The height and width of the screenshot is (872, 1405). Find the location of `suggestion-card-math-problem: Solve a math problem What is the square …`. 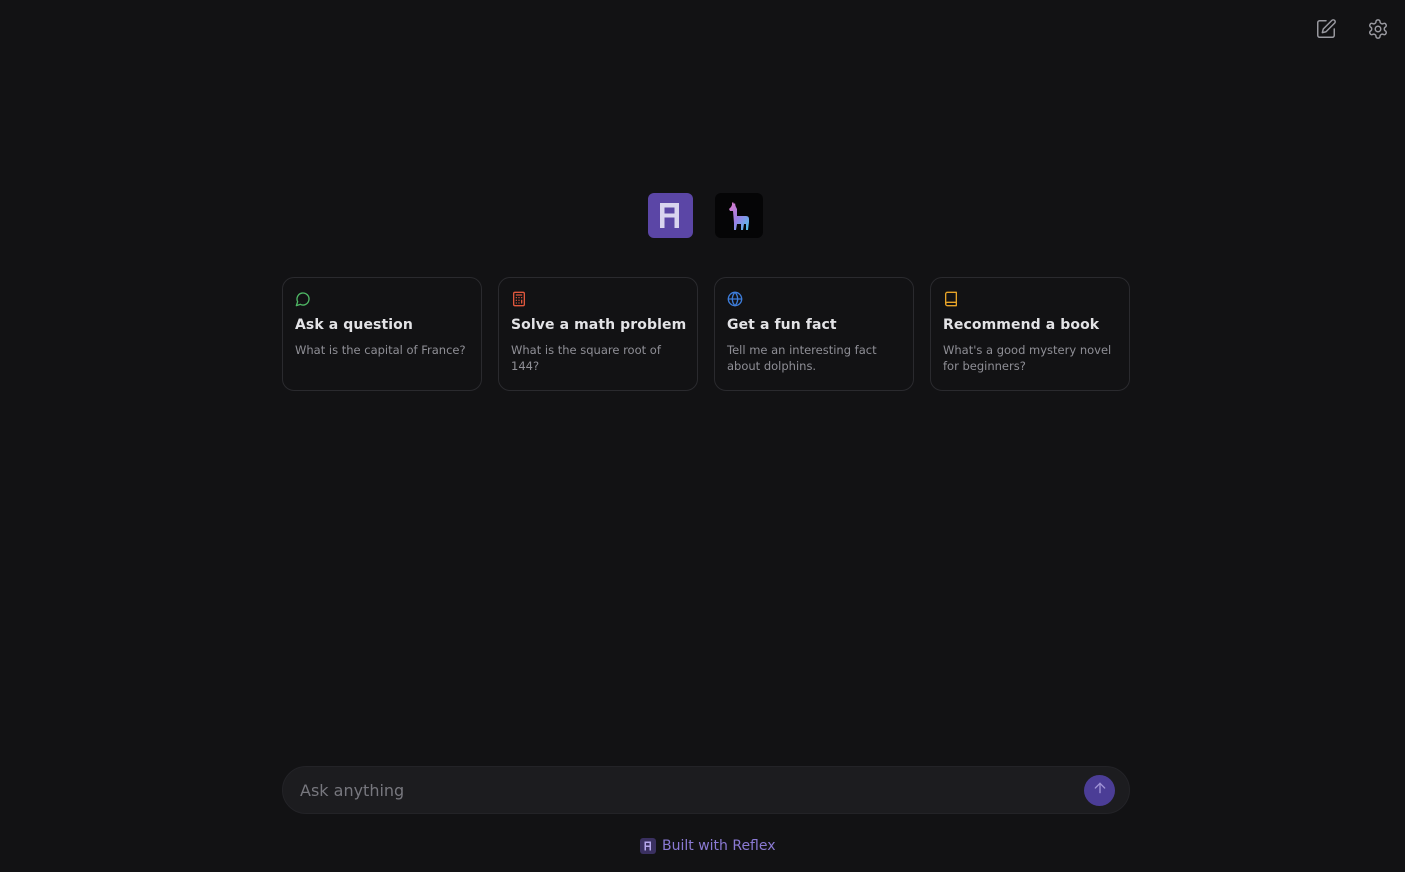

suggestion-card-math-problem: Solve a math problem What is the square … is located at coordinates (598, 334).